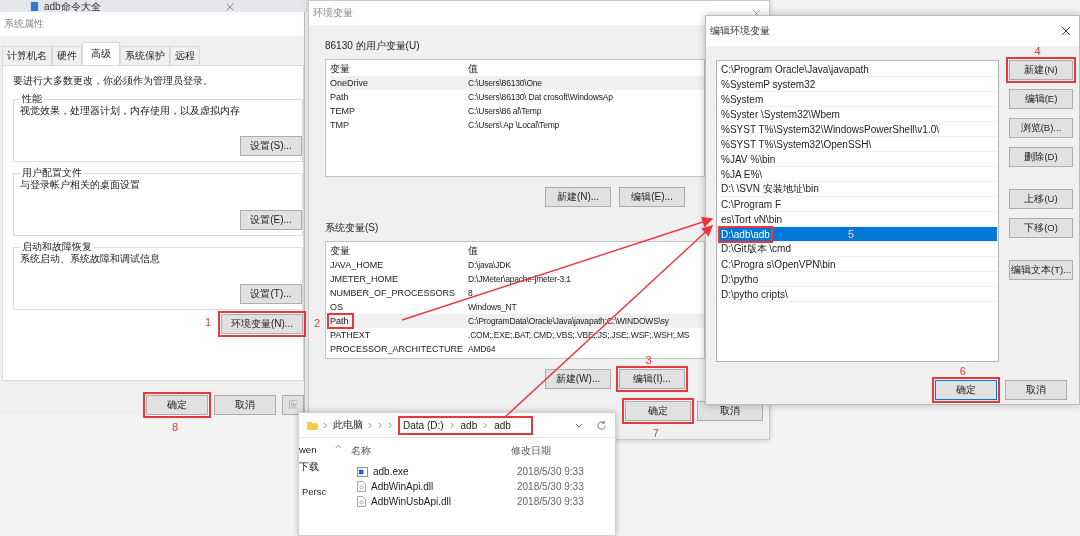 This screenshot has height=536, width=1080. I want to click on annotation-number: 8, so click(175, 427).